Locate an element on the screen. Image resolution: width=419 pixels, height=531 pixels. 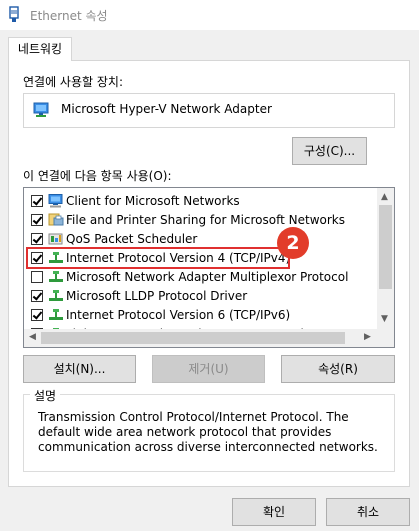
horizontal-scroll-thumb is located at coordinates (193, 338).